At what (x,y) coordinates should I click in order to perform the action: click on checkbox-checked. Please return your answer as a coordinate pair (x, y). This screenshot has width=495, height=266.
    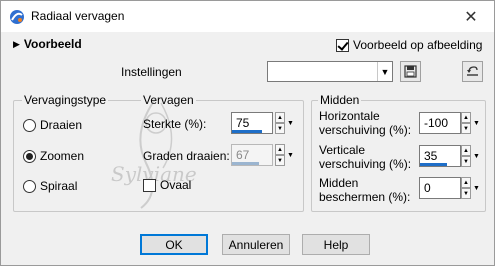
    Looking at the image, I should click on (342, 45).